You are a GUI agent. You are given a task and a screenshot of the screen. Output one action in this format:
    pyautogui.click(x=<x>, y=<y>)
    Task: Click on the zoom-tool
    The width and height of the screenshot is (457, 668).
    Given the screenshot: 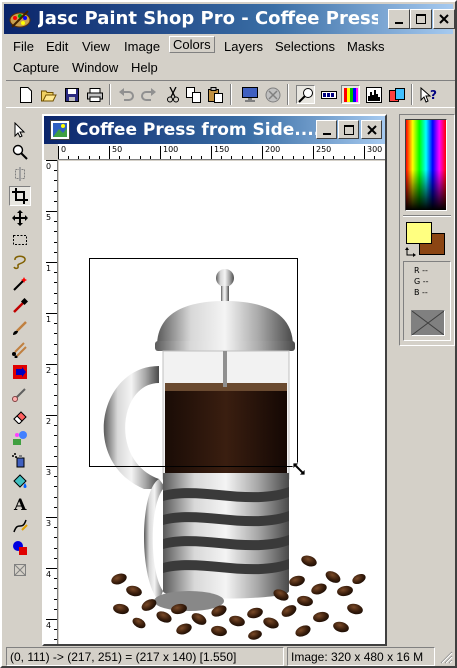 What is the action you would take?
    pyautogui.click(x=20, y=152)
    